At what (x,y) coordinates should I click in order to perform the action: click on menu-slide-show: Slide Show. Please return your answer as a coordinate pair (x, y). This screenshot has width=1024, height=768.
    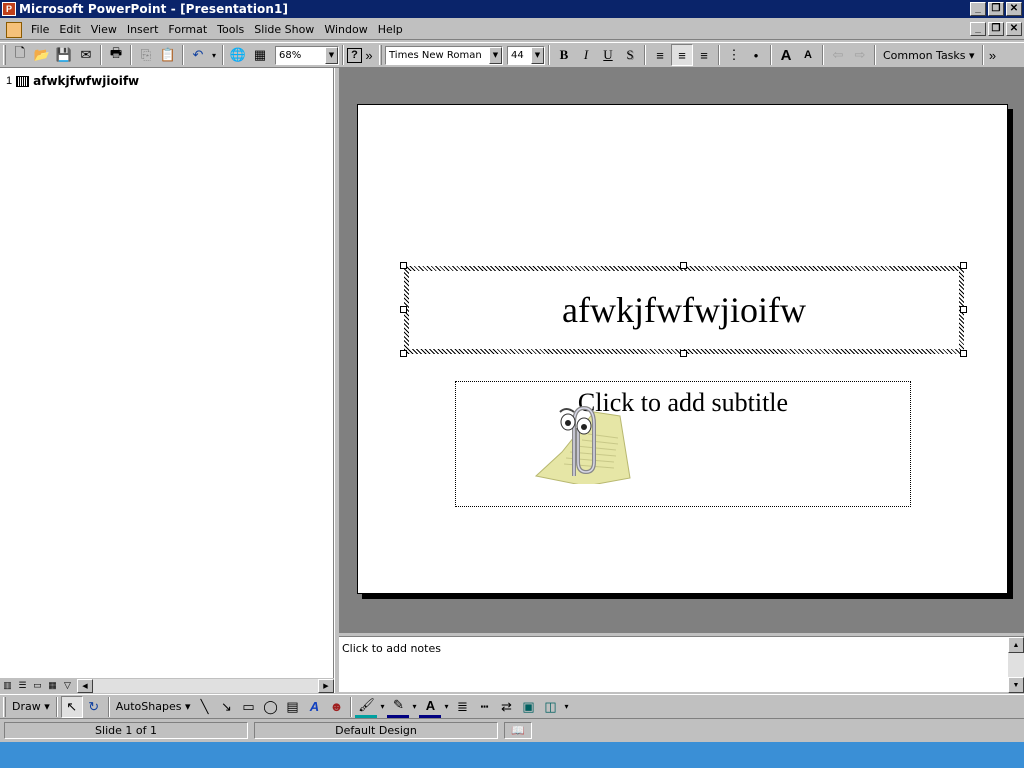
    Looking at the image, I should click on (284, 29).